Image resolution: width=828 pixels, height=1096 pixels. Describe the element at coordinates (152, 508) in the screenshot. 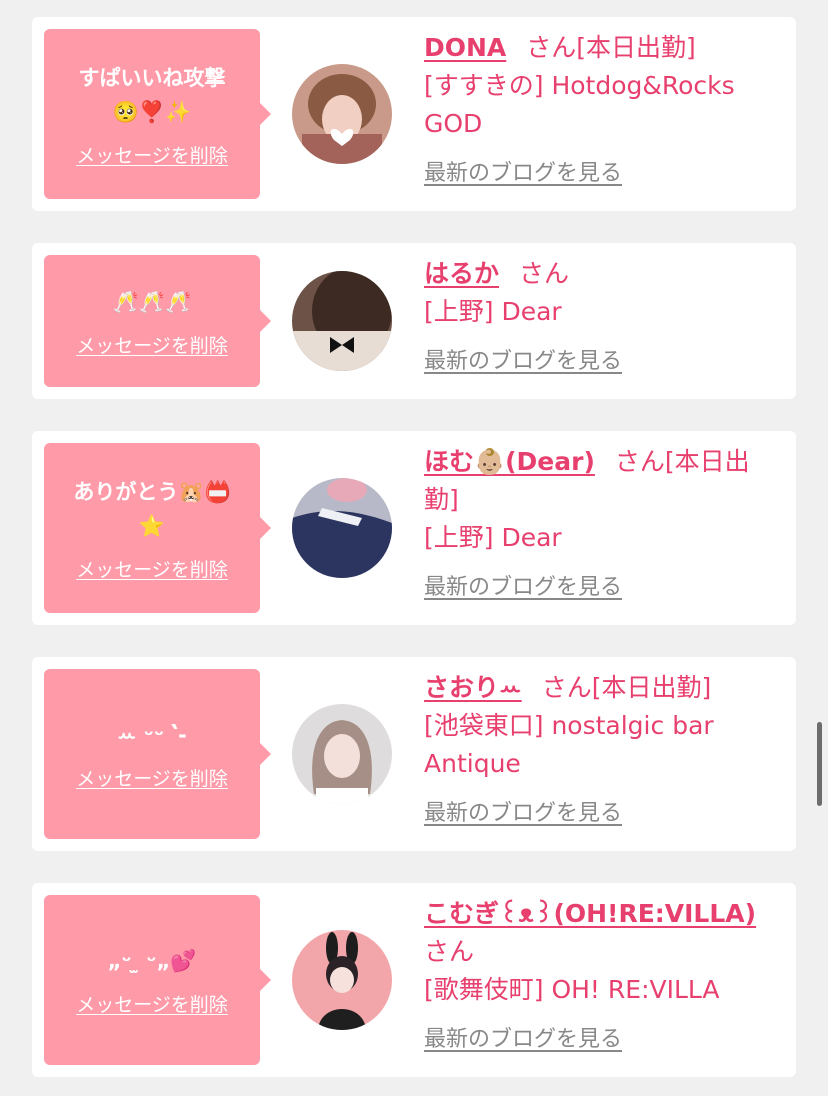

I see `message-text: ありがとう🐹📛 ⭐️` at that location.